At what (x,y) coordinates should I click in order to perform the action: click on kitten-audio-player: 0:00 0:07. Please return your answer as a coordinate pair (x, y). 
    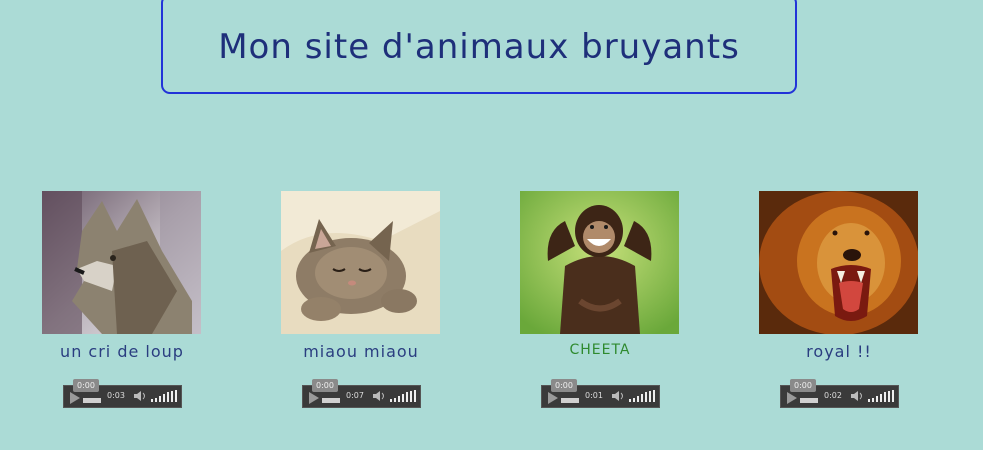
    Looking at the image, I should click on (361, 393).